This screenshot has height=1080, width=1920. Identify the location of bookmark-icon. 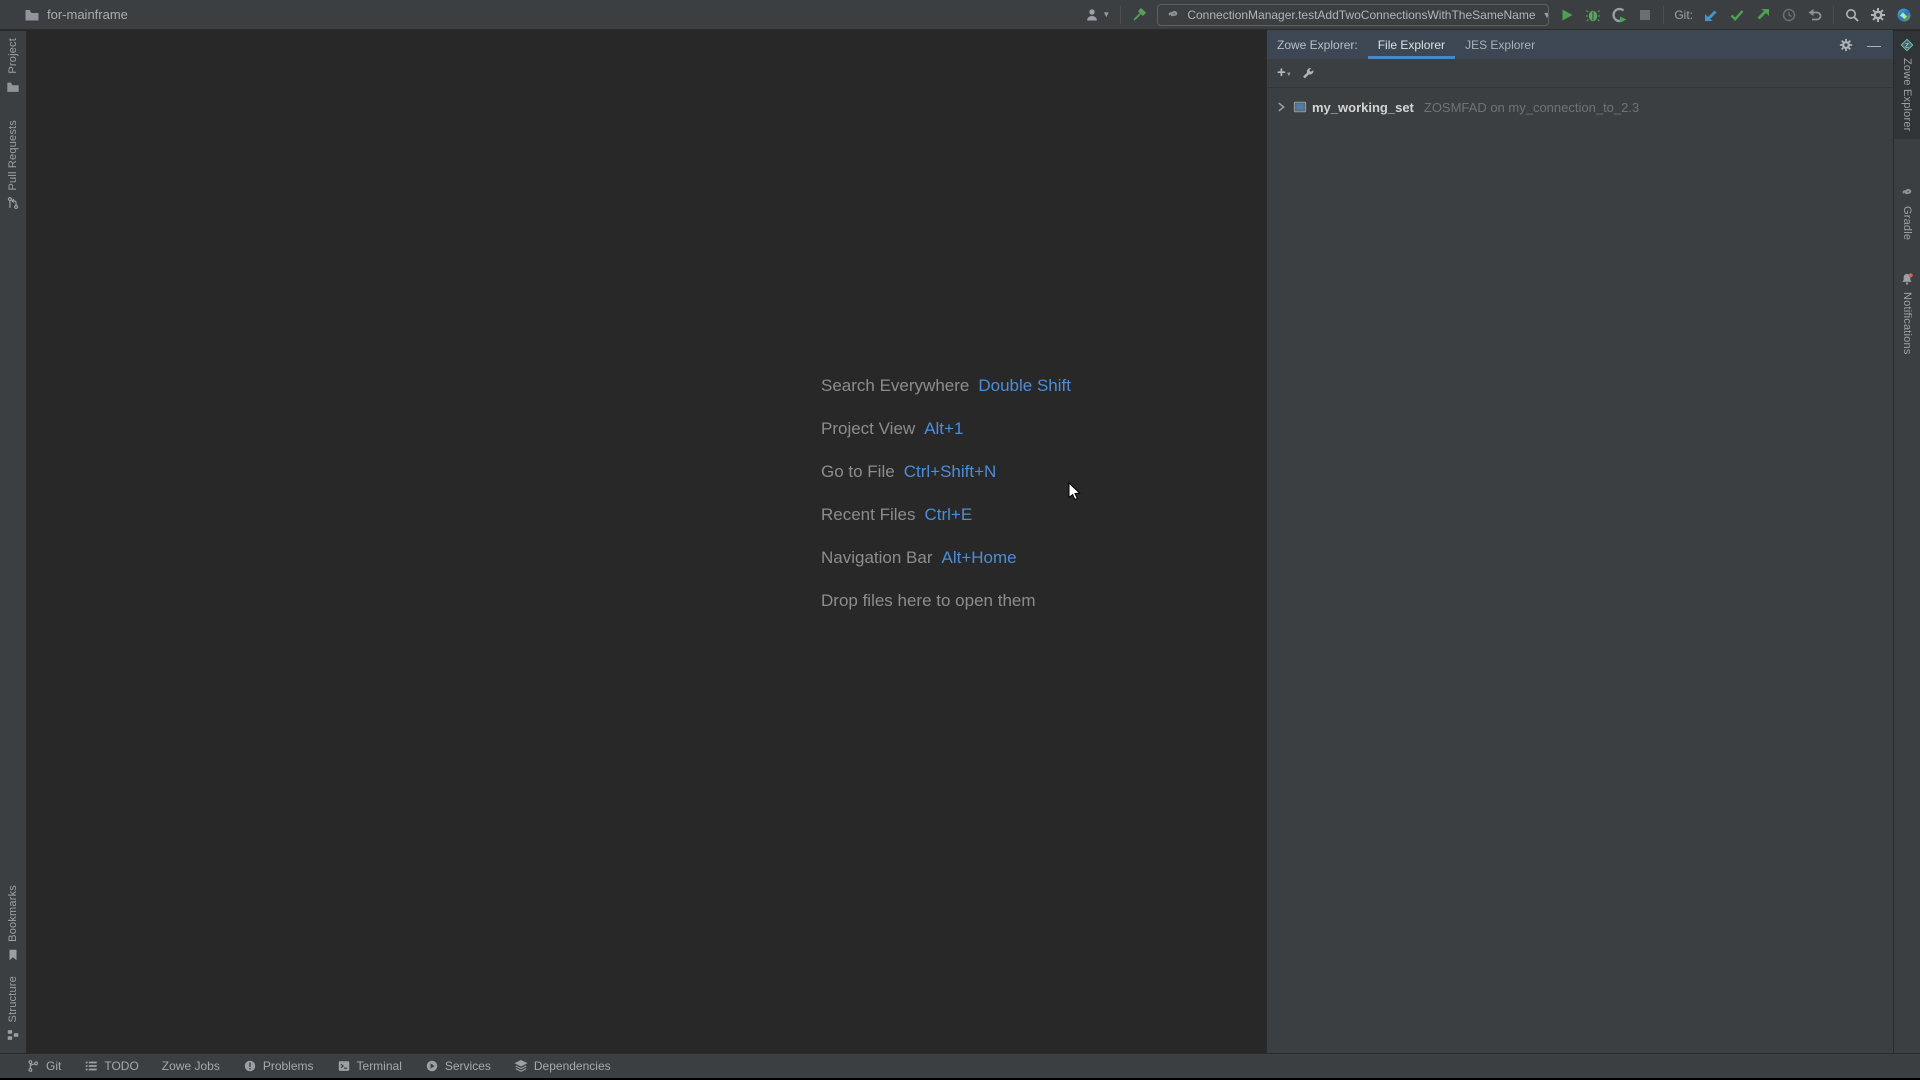
(13, 955).